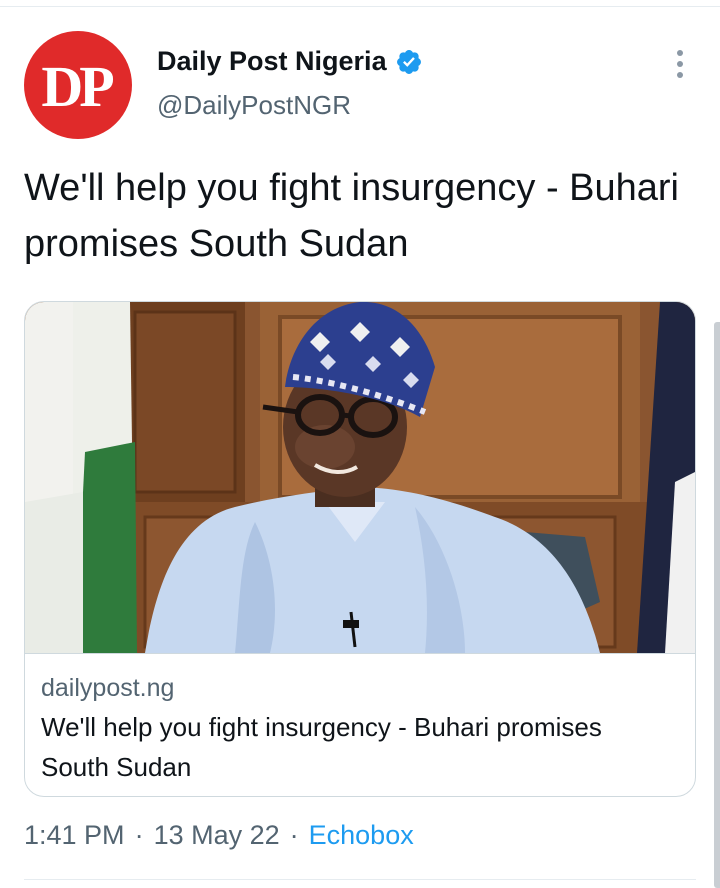 The height and width of the screenshot is (888, 720). Describe the element at coordinates (272, 61) in the screenshot. I see `display-name: Daily Post Nigeria` at that location.